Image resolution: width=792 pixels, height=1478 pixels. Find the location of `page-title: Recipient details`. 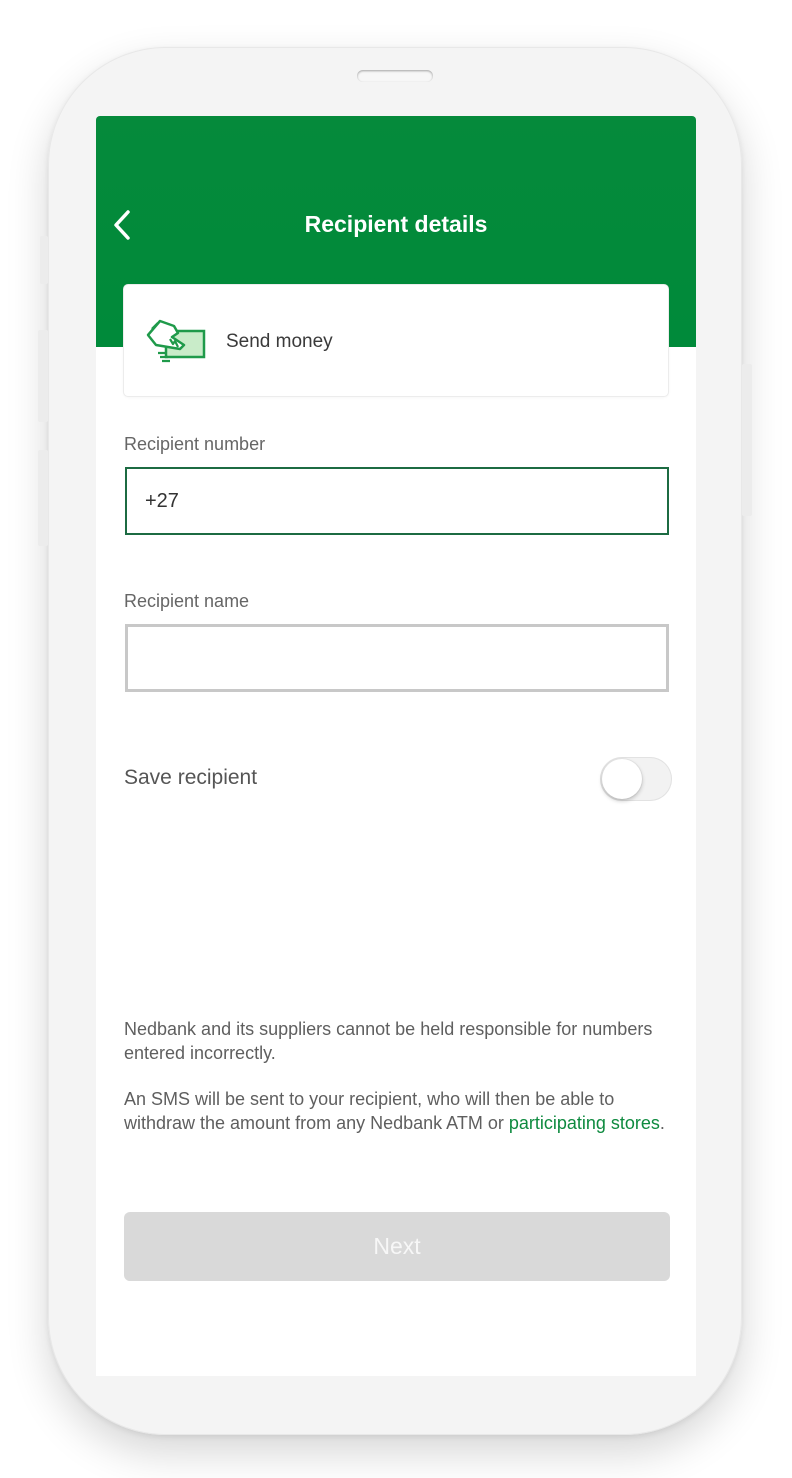

page-title: Recipient details is located at coordinates (396, 224).